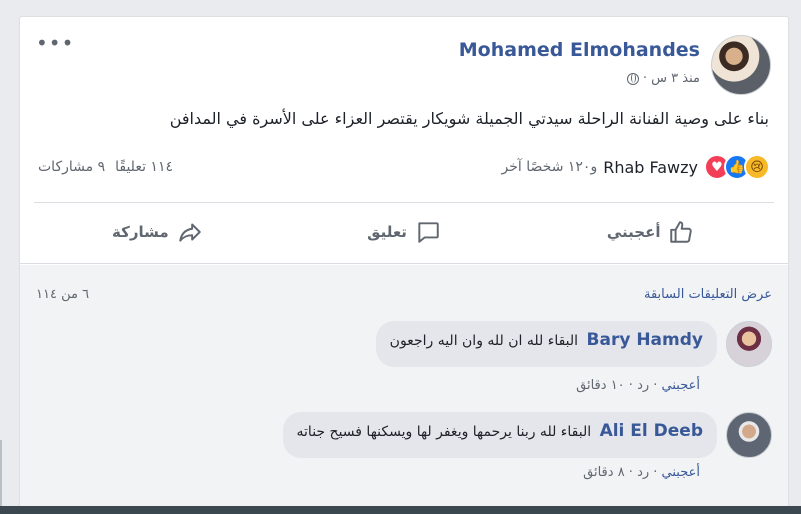 The width and height of the screenshot is (801, 514). What do you see at coordinates (400, 510) in the screenshot?
I see `taskbar-strip` at bounding box center [400, 510].